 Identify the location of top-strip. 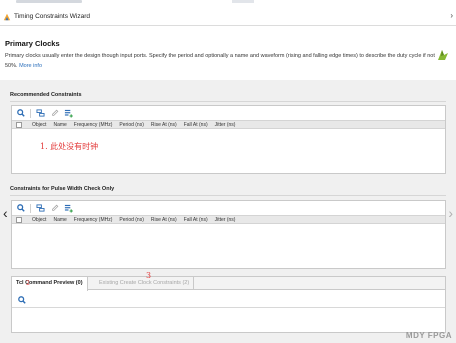
(228, 4).